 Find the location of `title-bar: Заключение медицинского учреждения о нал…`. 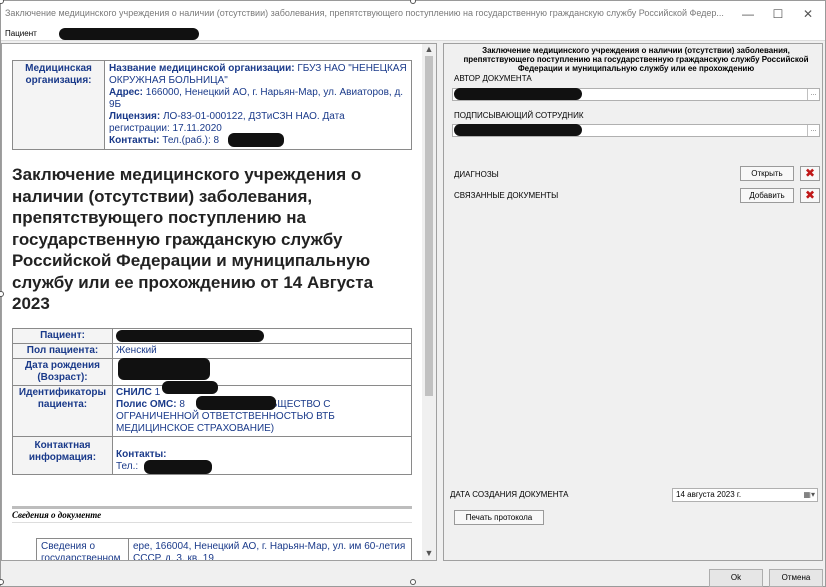

title-bar: Заключение медицинского учреждения о нал… is located at coordinates (413, 14).